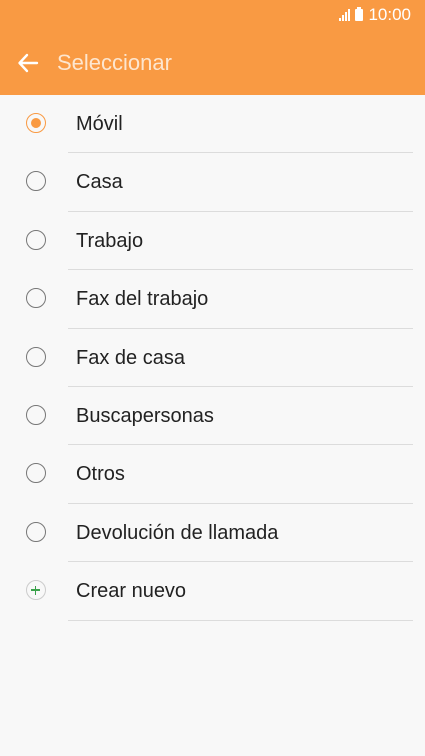  What do you see at coordinates (177, 532) in the screenshot?
I see `option-label: Devolución de llamada` at bounding box center [177, 532].